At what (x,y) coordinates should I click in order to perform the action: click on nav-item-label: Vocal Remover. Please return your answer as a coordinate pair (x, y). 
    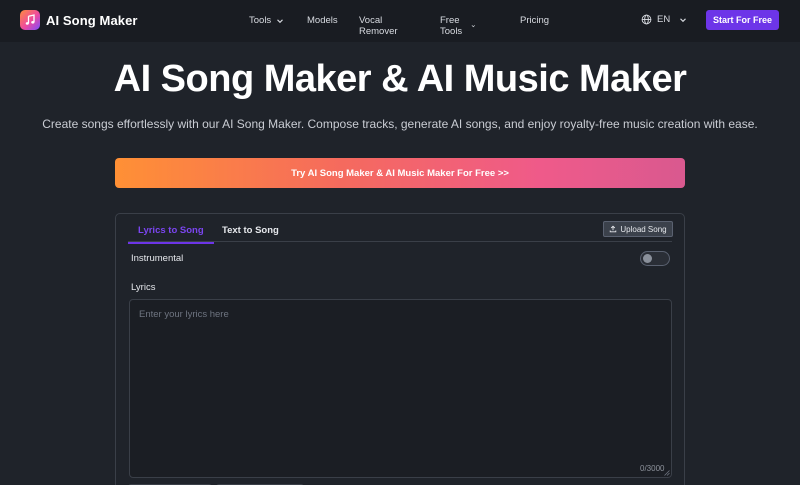
    Looking at the image, I should click on (378, 26).